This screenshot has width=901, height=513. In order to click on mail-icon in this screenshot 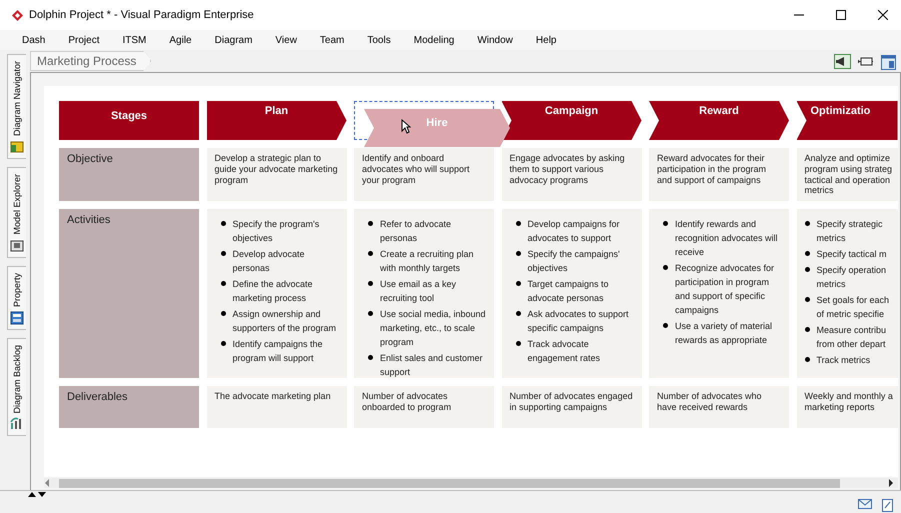, I will do `click(865, 504)`.